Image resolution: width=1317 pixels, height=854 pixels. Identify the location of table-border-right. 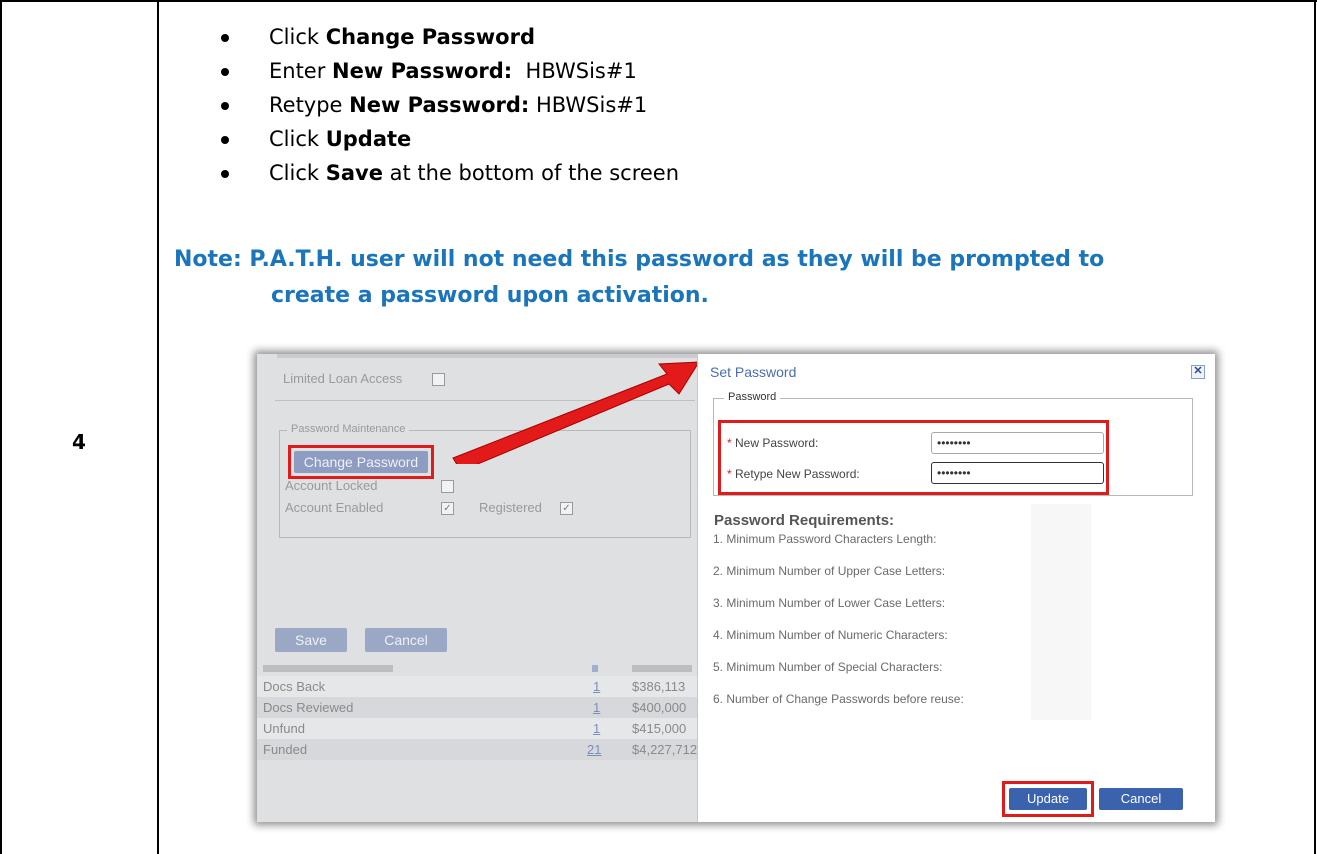
(1315, 427).